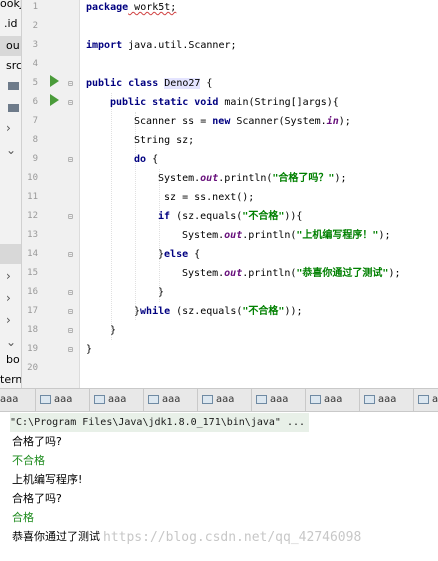  What do you see at coordinates (35, 102) in the screenshot?
I see `line-number: 6` at bounding box center [35, 102].